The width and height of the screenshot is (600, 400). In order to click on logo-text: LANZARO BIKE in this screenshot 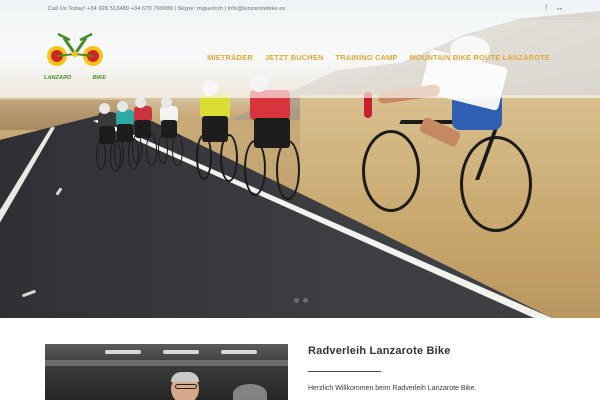, I will do `click(75, 78)`.